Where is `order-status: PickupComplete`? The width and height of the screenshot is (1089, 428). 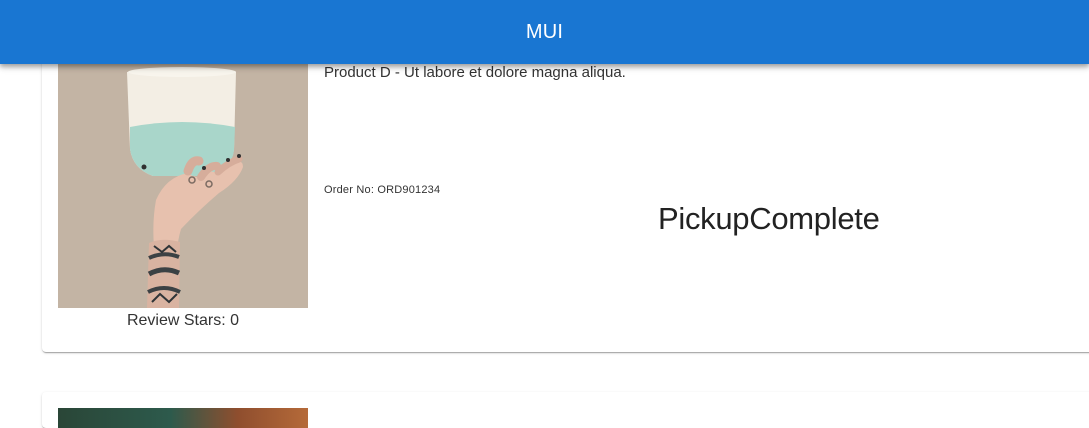 order-status: PickupComplete is located at coordinates (769, 218).